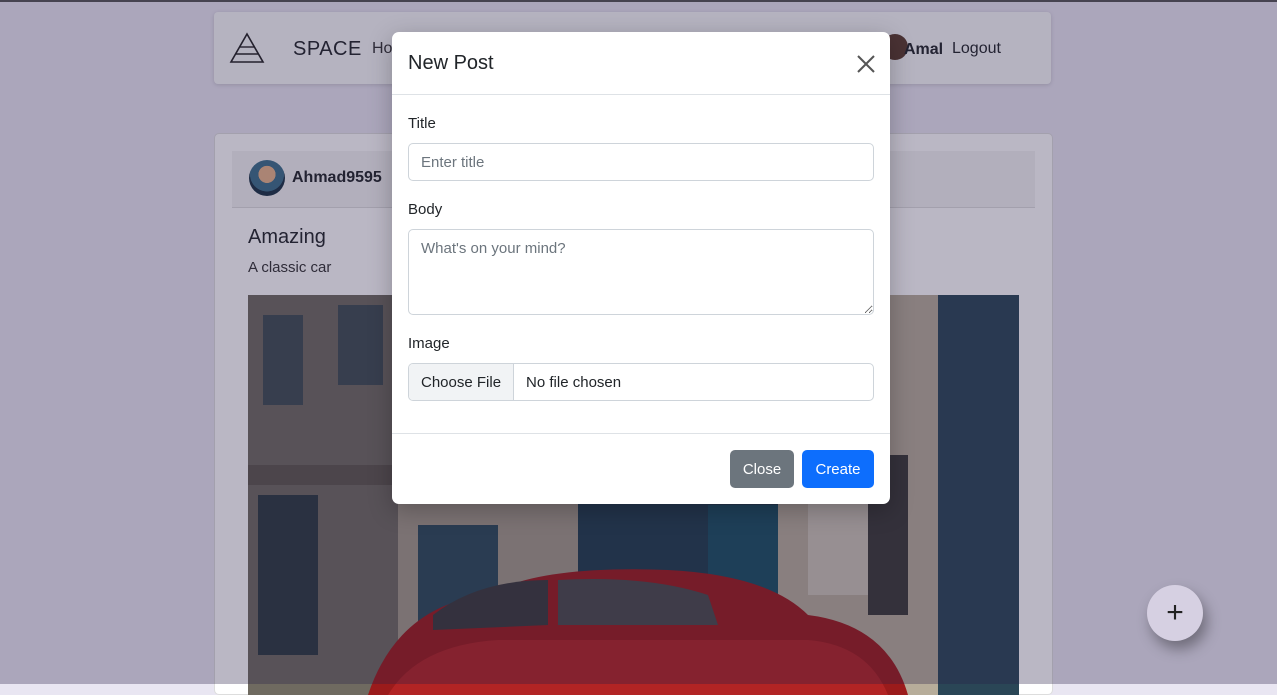 Image resolution: width=1277 pixels, height=695 pixels. Describe the element at coordinates (641, 162) in the screenshot. I see `title-input` at that location.